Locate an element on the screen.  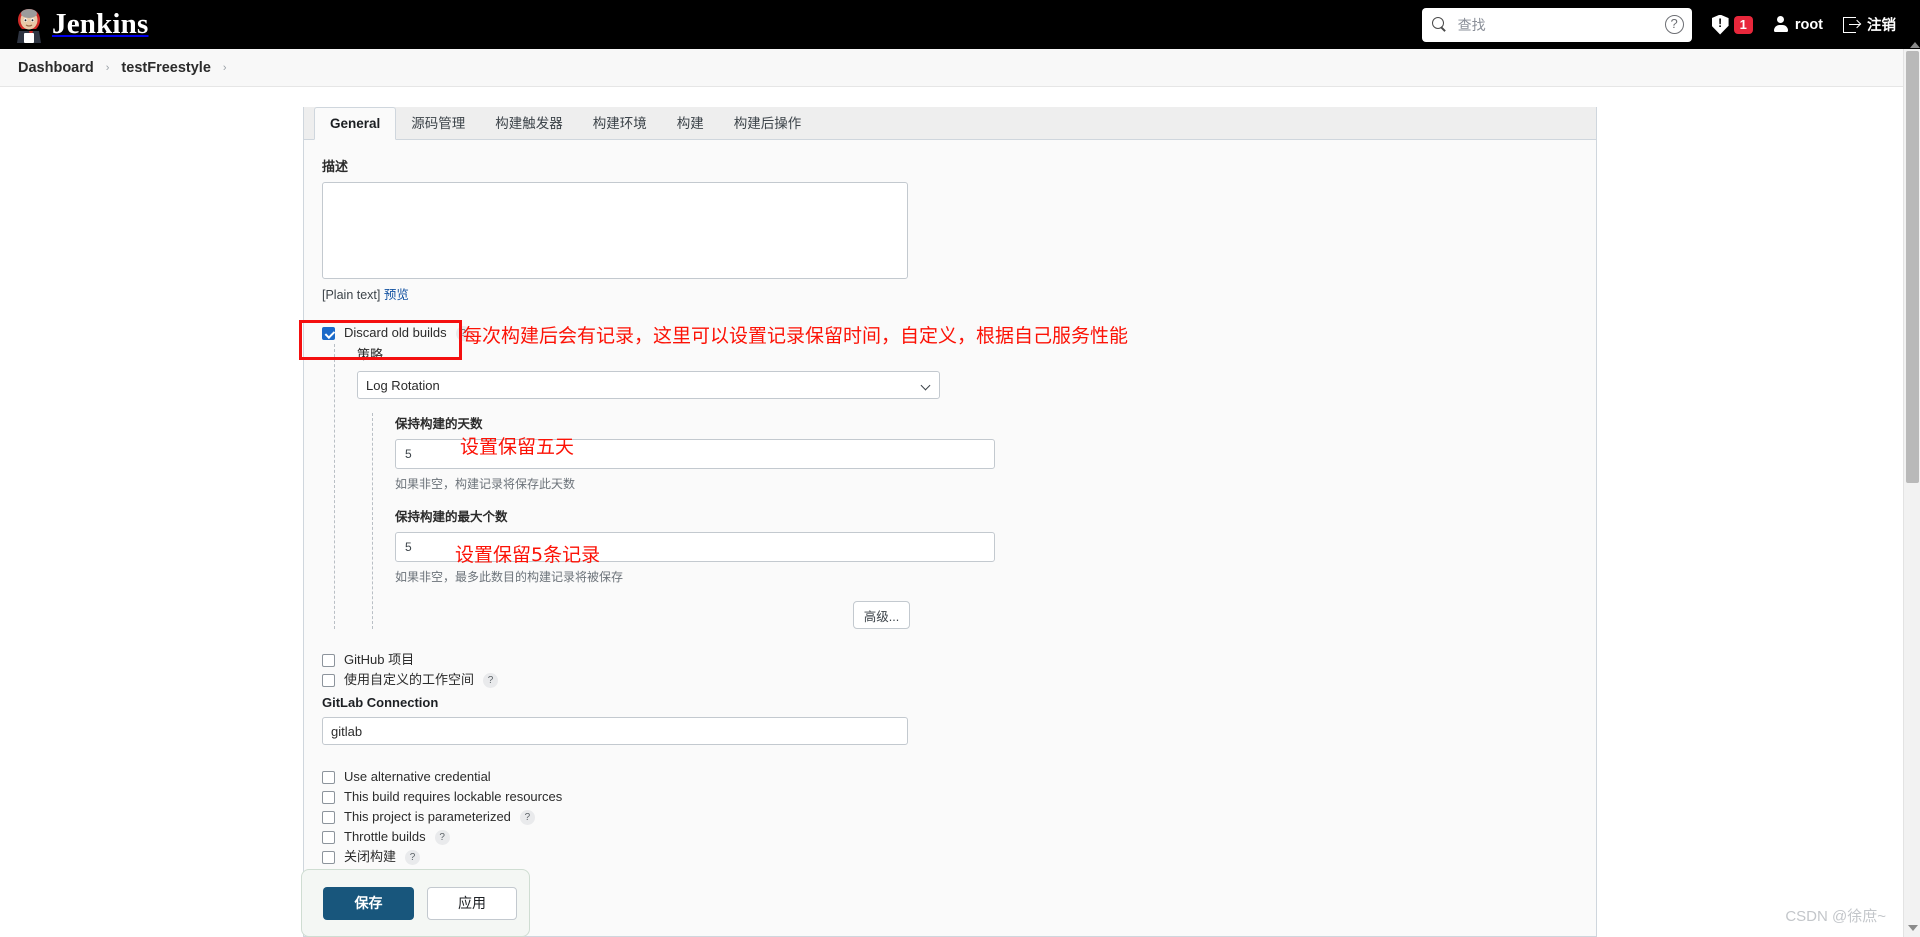
apply-button: 应用 is located at coordinates (472, 903).